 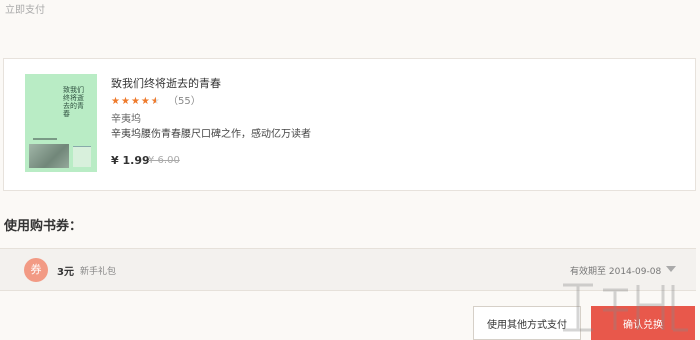 What do you see at coordinates (164, 160) in the screenshot?
I see `book-original-price: ¥ 6.00` at bounding box center [164, 160].